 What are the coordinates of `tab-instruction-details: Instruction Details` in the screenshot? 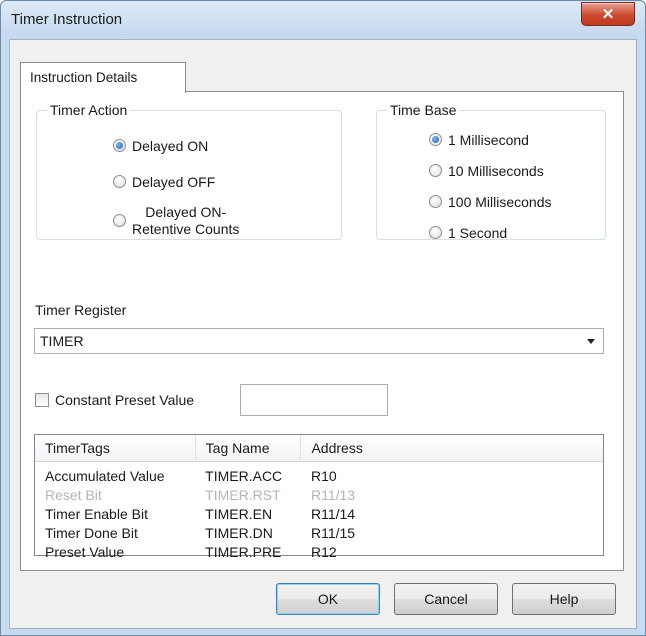 It's located at (103, 77).